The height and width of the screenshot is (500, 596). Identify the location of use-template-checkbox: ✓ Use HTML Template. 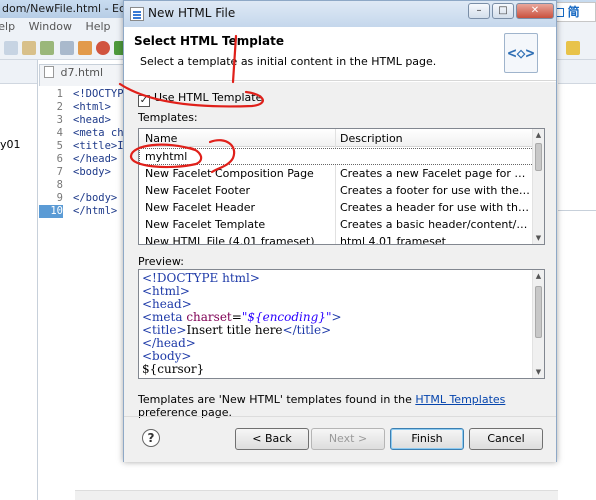
(200, 99).